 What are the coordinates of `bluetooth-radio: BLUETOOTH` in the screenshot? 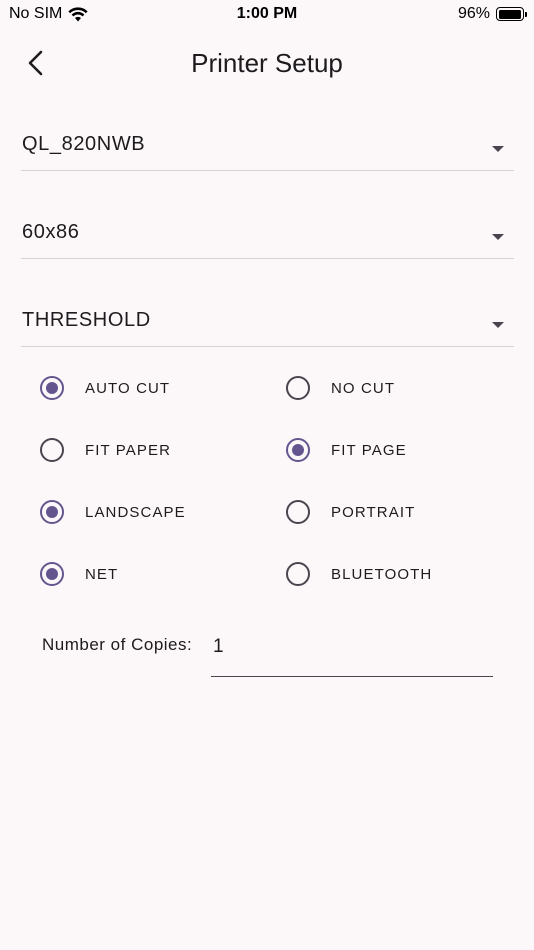 It's located at (359, 574).